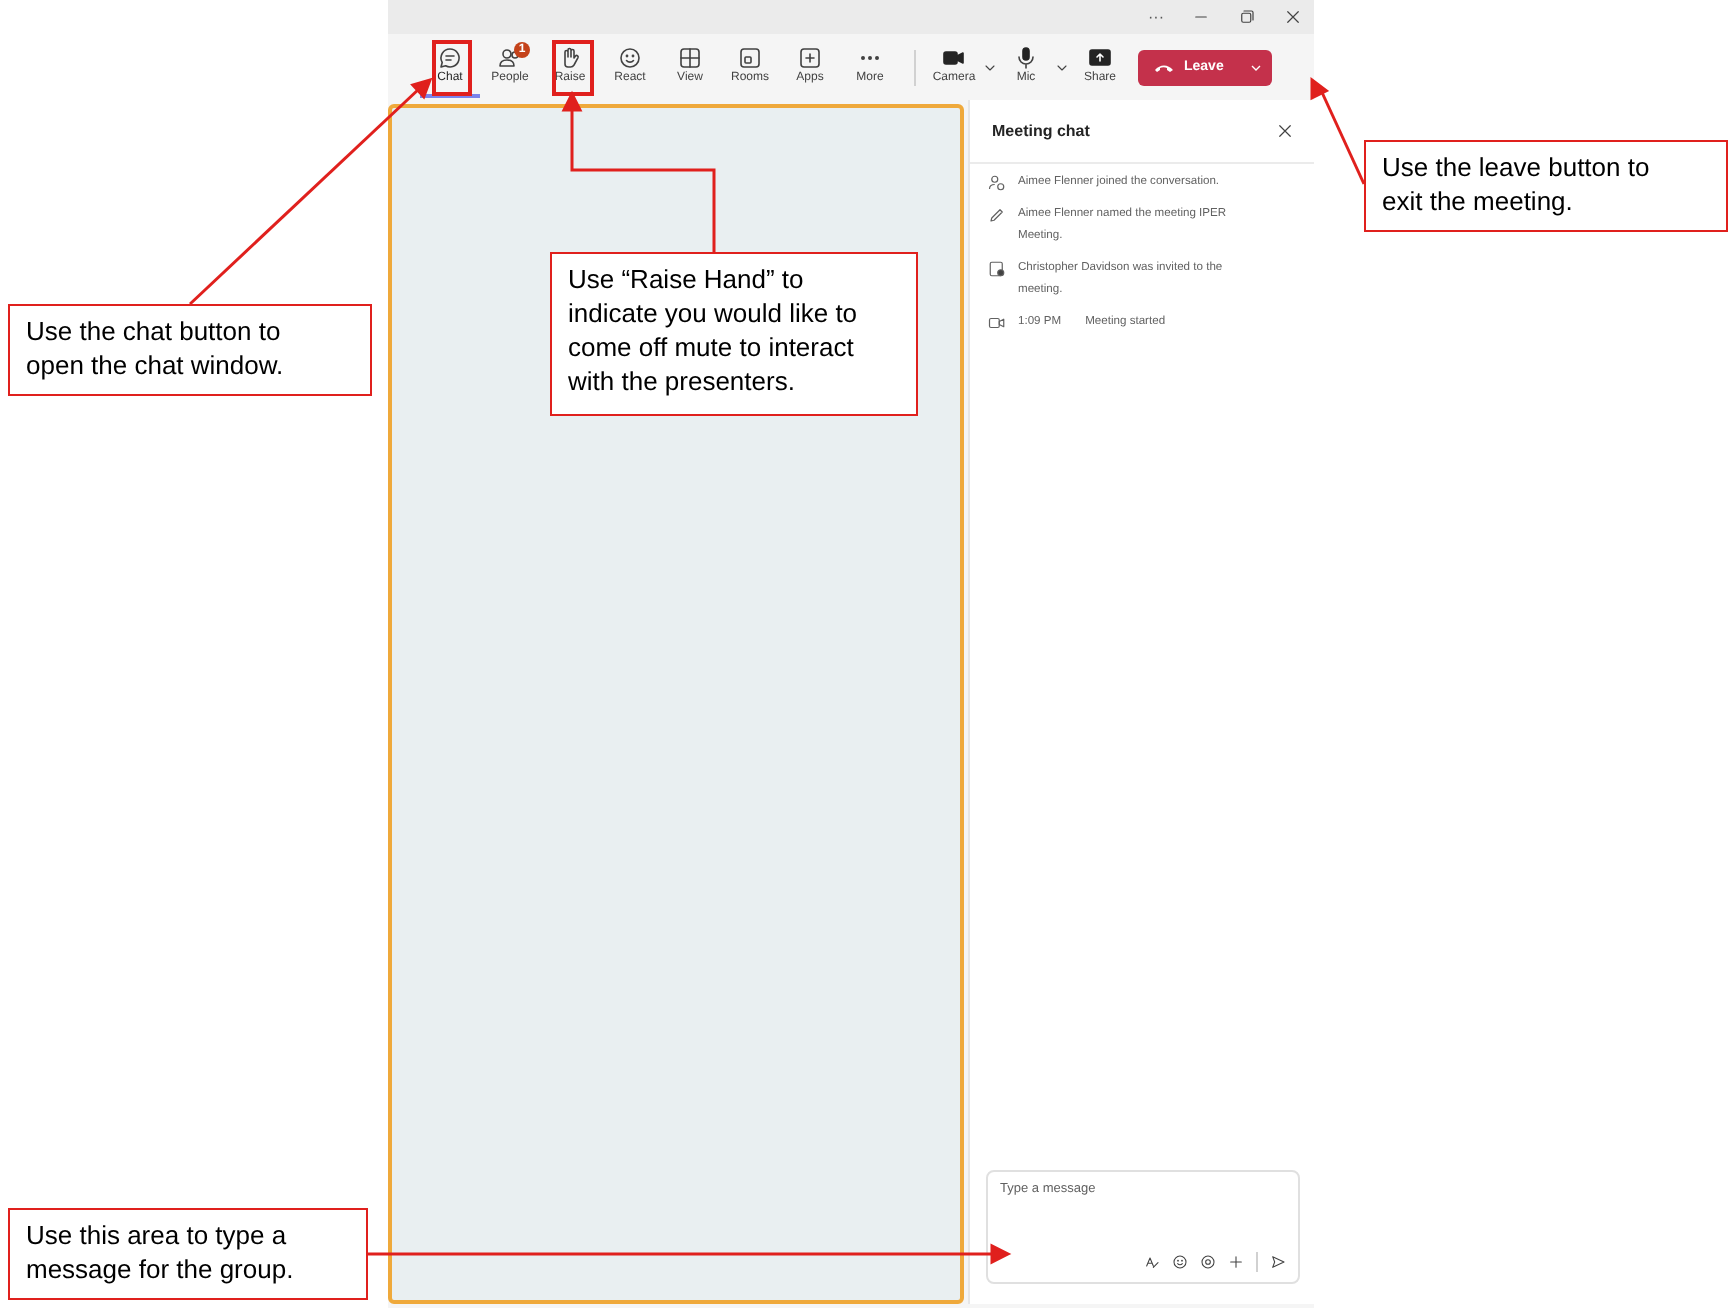 The image size is (1730, 1308). I want to click on phone-icon, so click(1164, 67).